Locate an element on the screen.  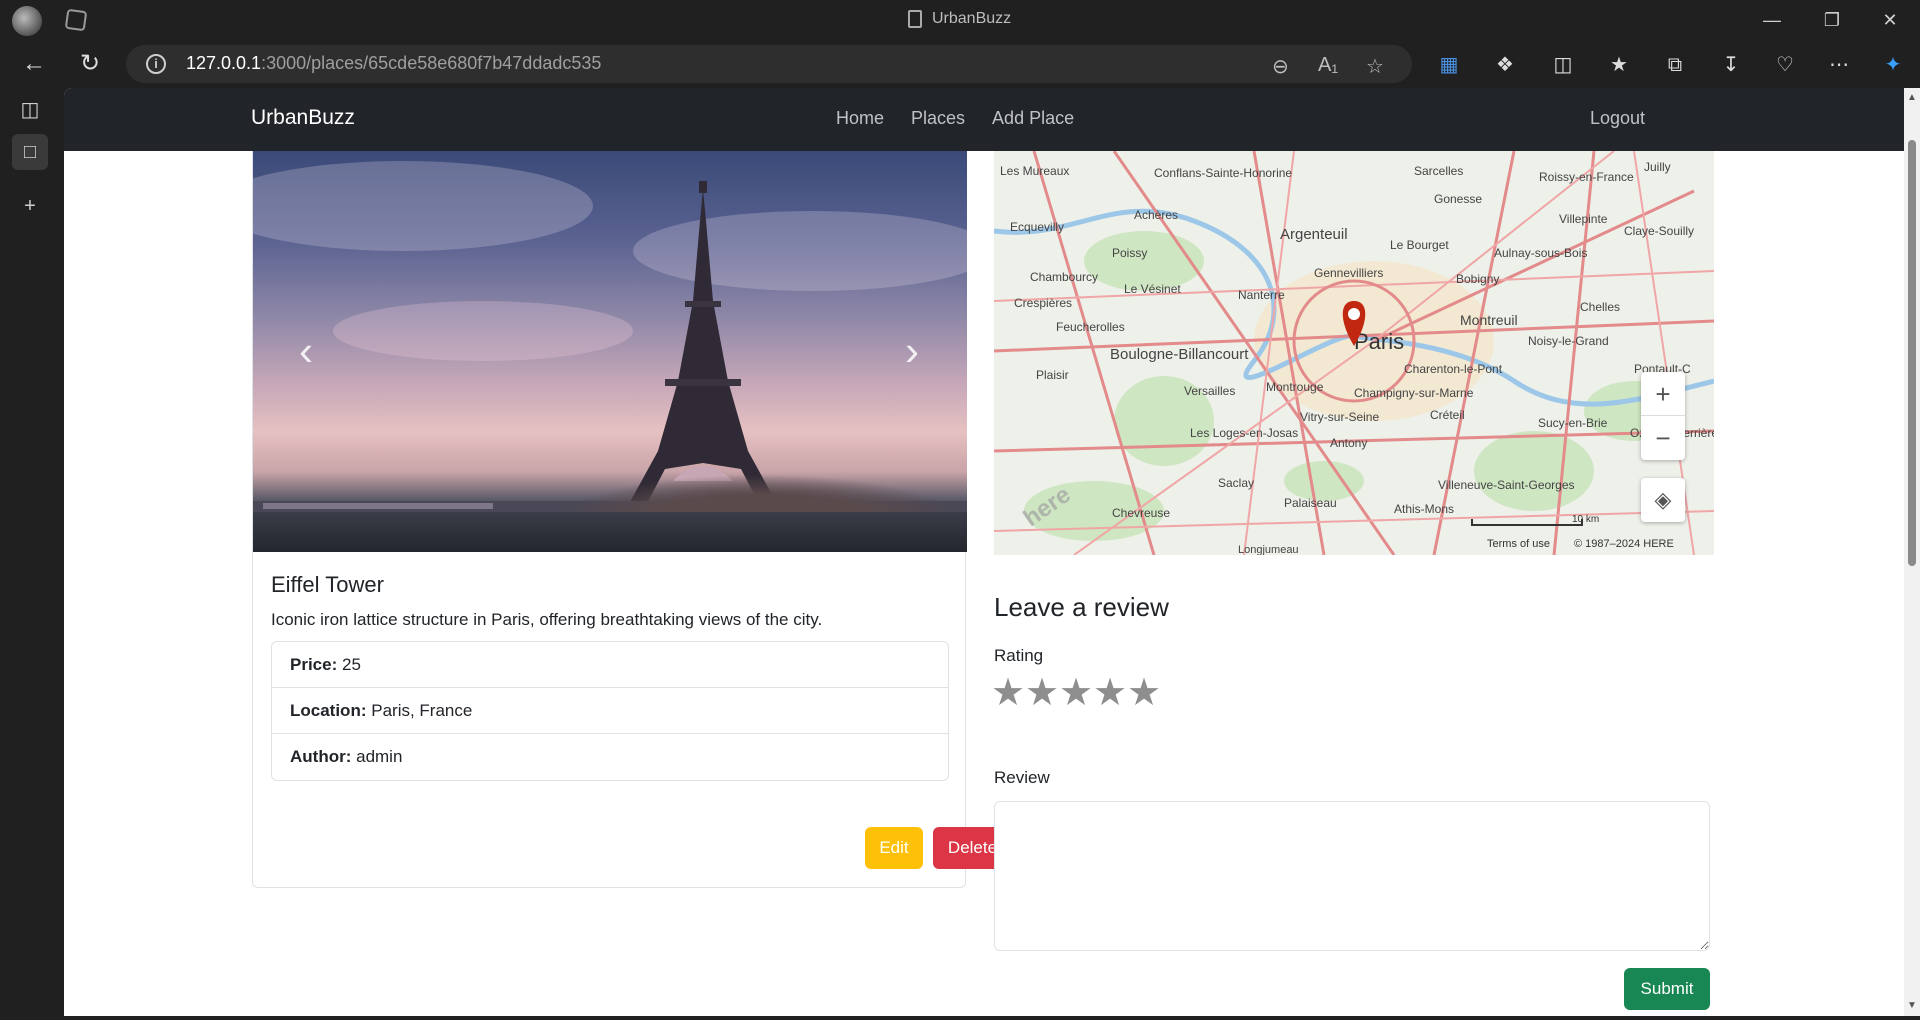
map-label: Chambourcy is located at coordinates (1064, 277).